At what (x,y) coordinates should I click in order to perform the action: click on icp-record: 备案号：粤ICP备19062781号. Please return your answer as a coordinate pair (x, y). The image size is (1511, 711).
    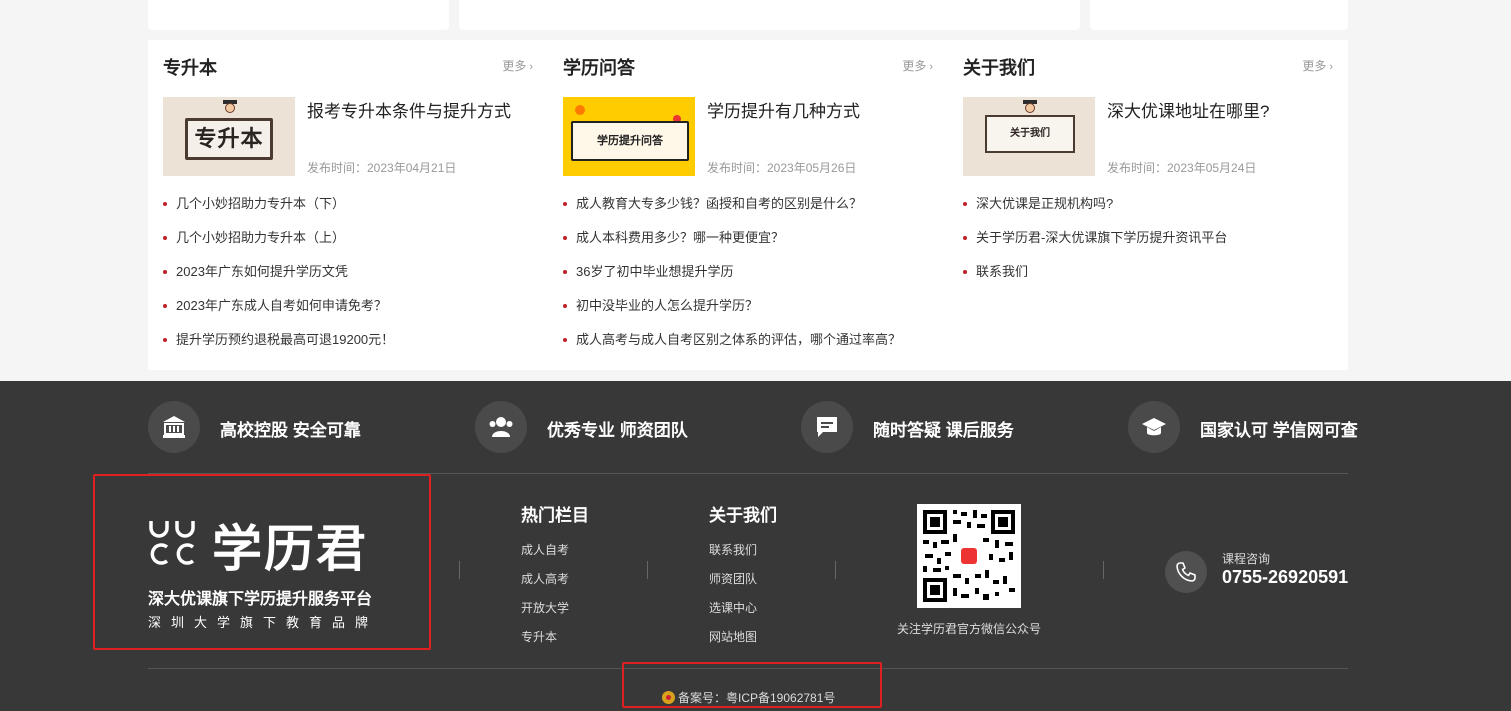
    Looking at the image, I should click on (748, 697).